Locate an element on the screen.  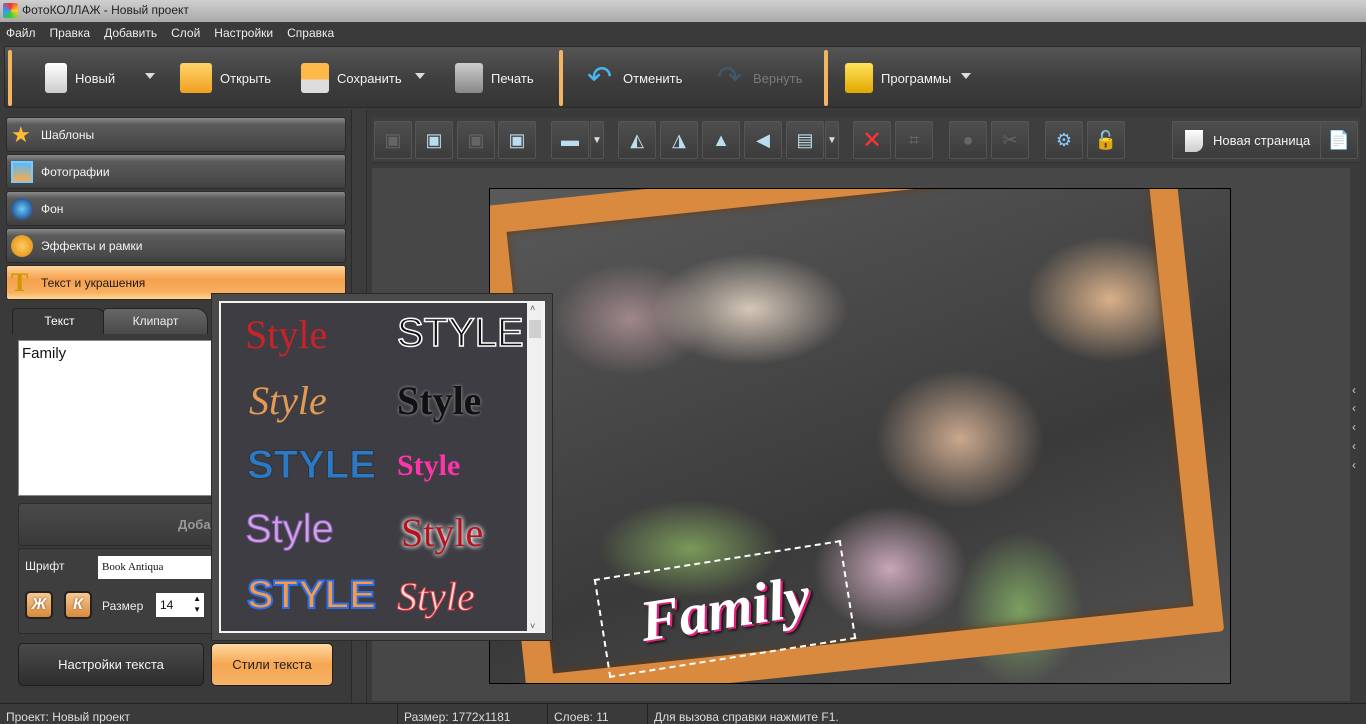
sidebar-item-label: Шаблоны is located at coordinates (68, 134).